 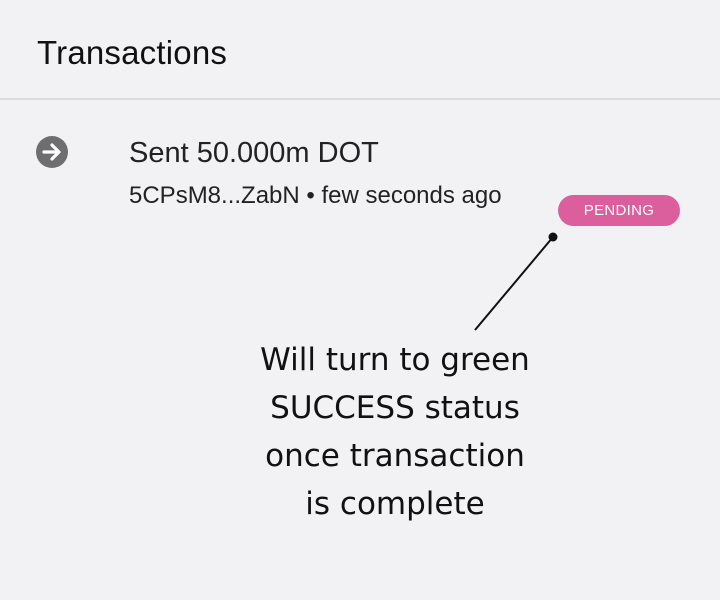 What do you see at coordinates (395, 456) in the screenshot?
I see `annotation-line: once transaction` at bounding box center [395, 456].